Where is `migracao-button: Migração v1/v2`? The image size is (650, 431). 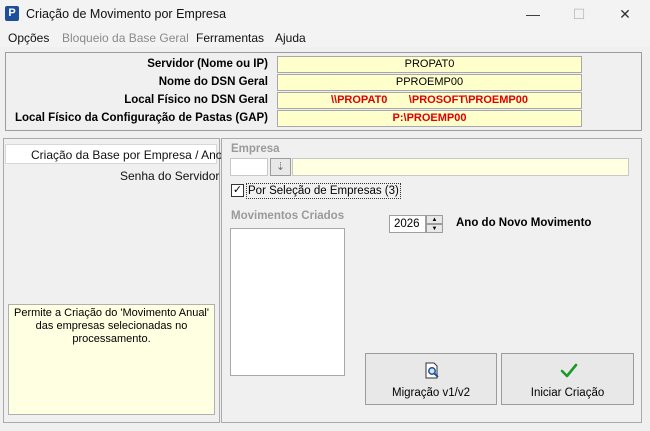
migracao-button: Migração v1/v2 is located at coordinates (431, 379).